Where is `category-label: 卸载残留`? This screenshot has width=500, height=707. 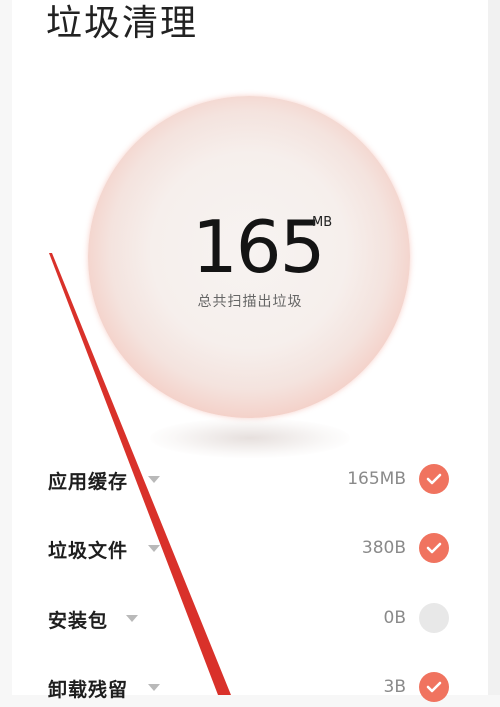
category-label: 卸载残留 is located at coordinates (88, 690).